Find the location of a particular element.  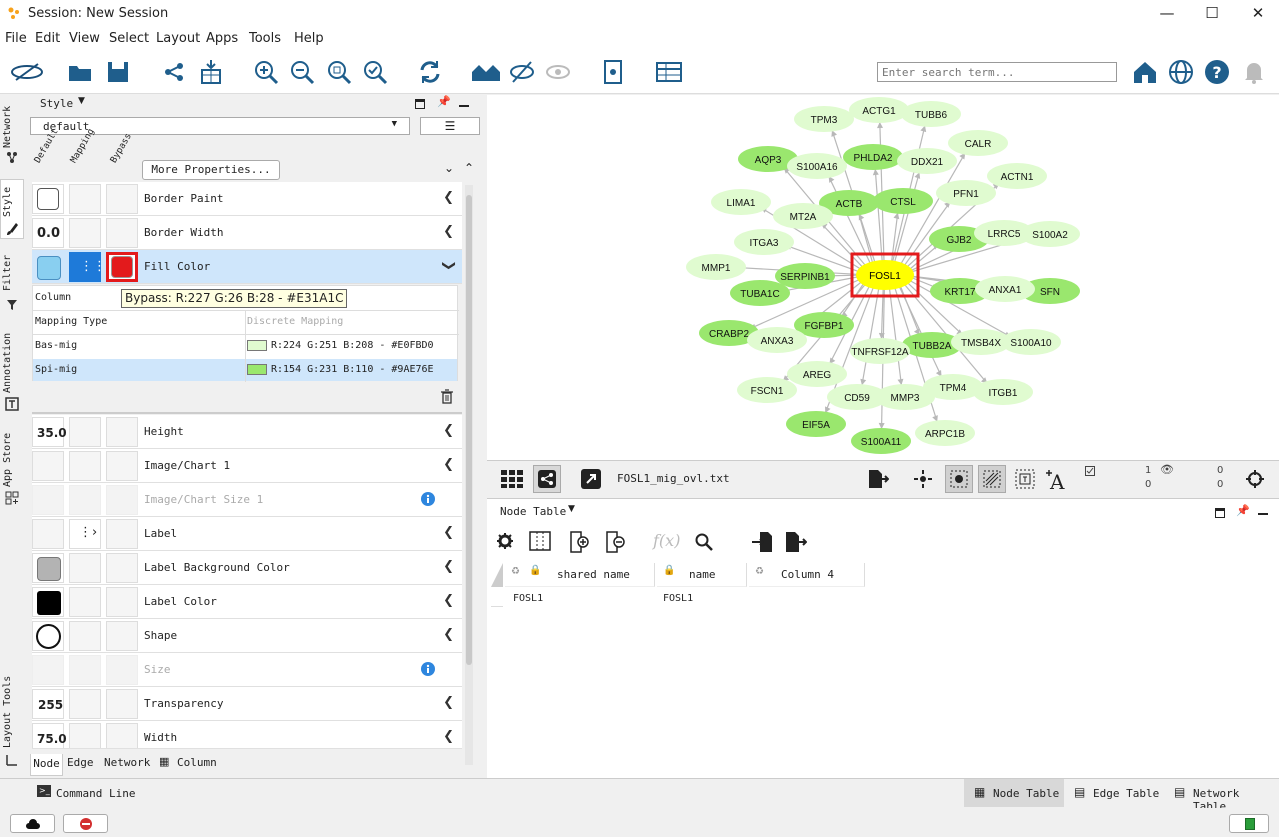

prop-row-width: 75.0 Width ❮ is located at coordinates (247, 735).